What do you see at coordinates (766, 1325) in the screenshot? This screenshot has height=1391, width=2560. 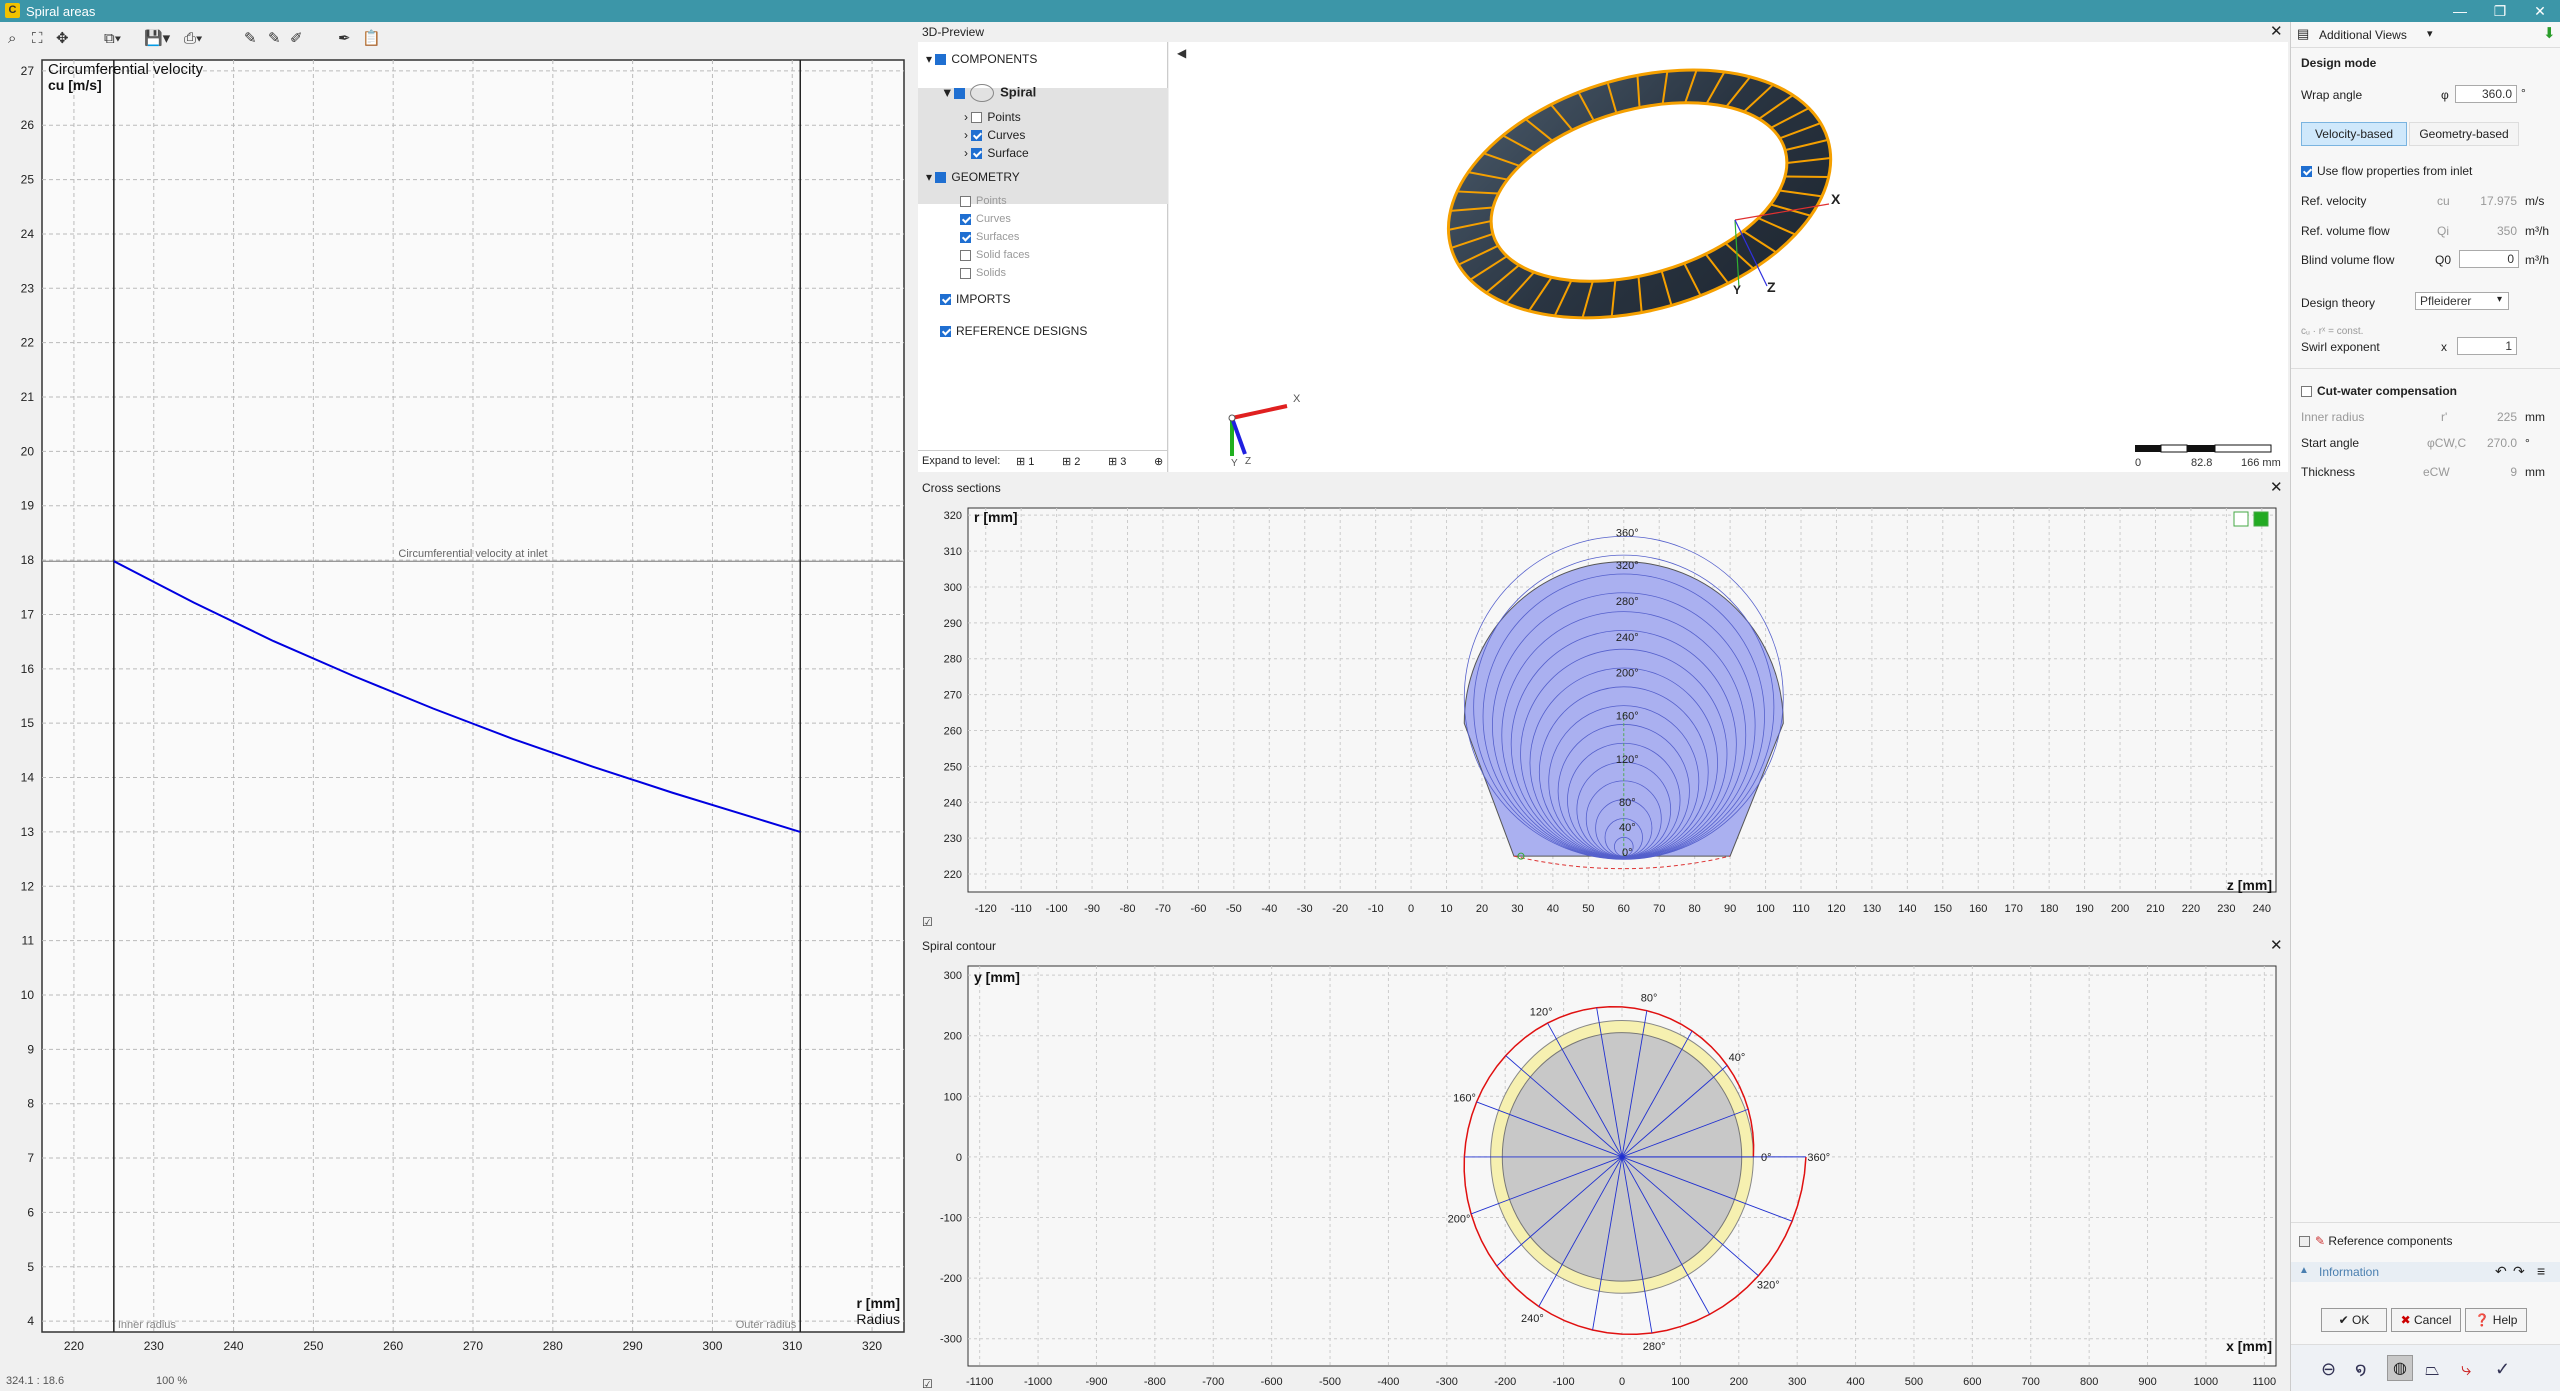 I see `outer-radius-label: Outer radius` at bounding box center [766, 1325].